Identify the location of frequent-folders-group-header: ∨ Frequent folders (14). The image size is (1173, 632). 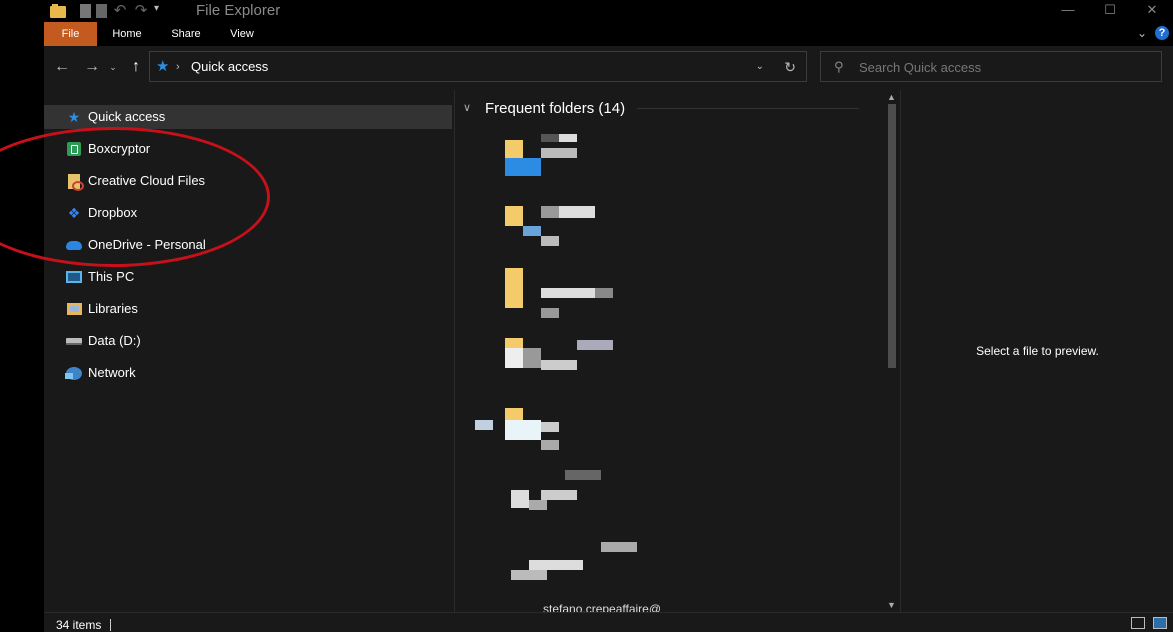
(663, 109).